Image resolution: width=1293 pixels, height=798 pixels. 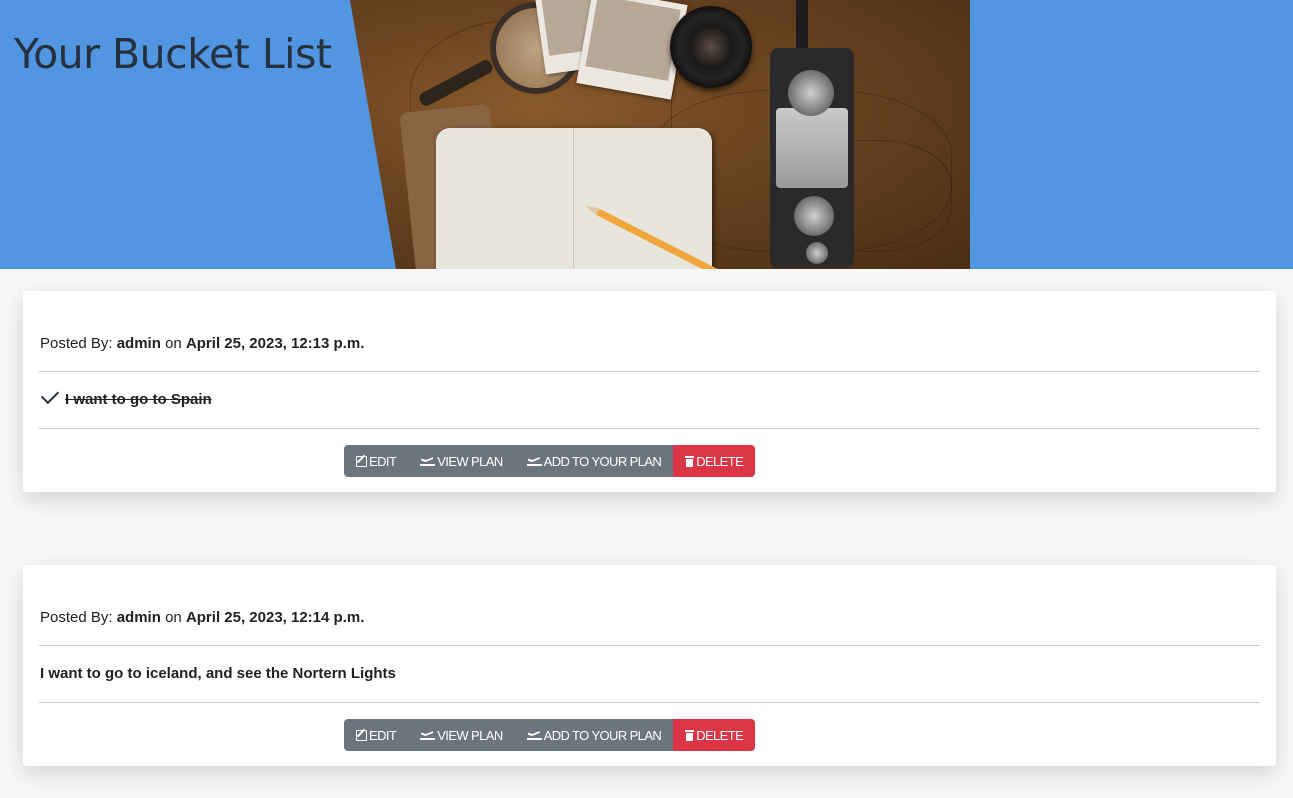 I want to click on post-date: April 25, 2023, 12:14 p.m., so click(x=275, y=617).